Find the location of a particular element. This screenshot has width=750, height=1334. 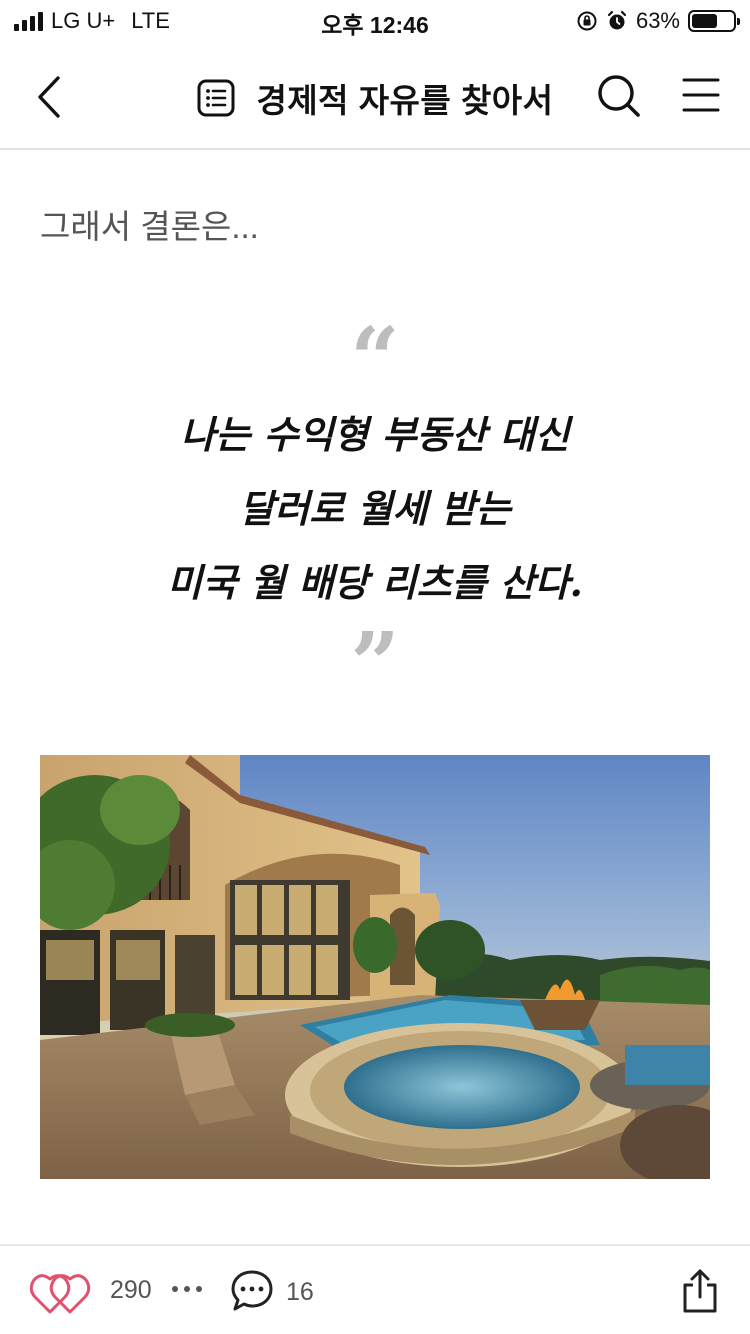

nav-bar: 경제적 자유를 찾아서 is located at coordinates (375, 96).